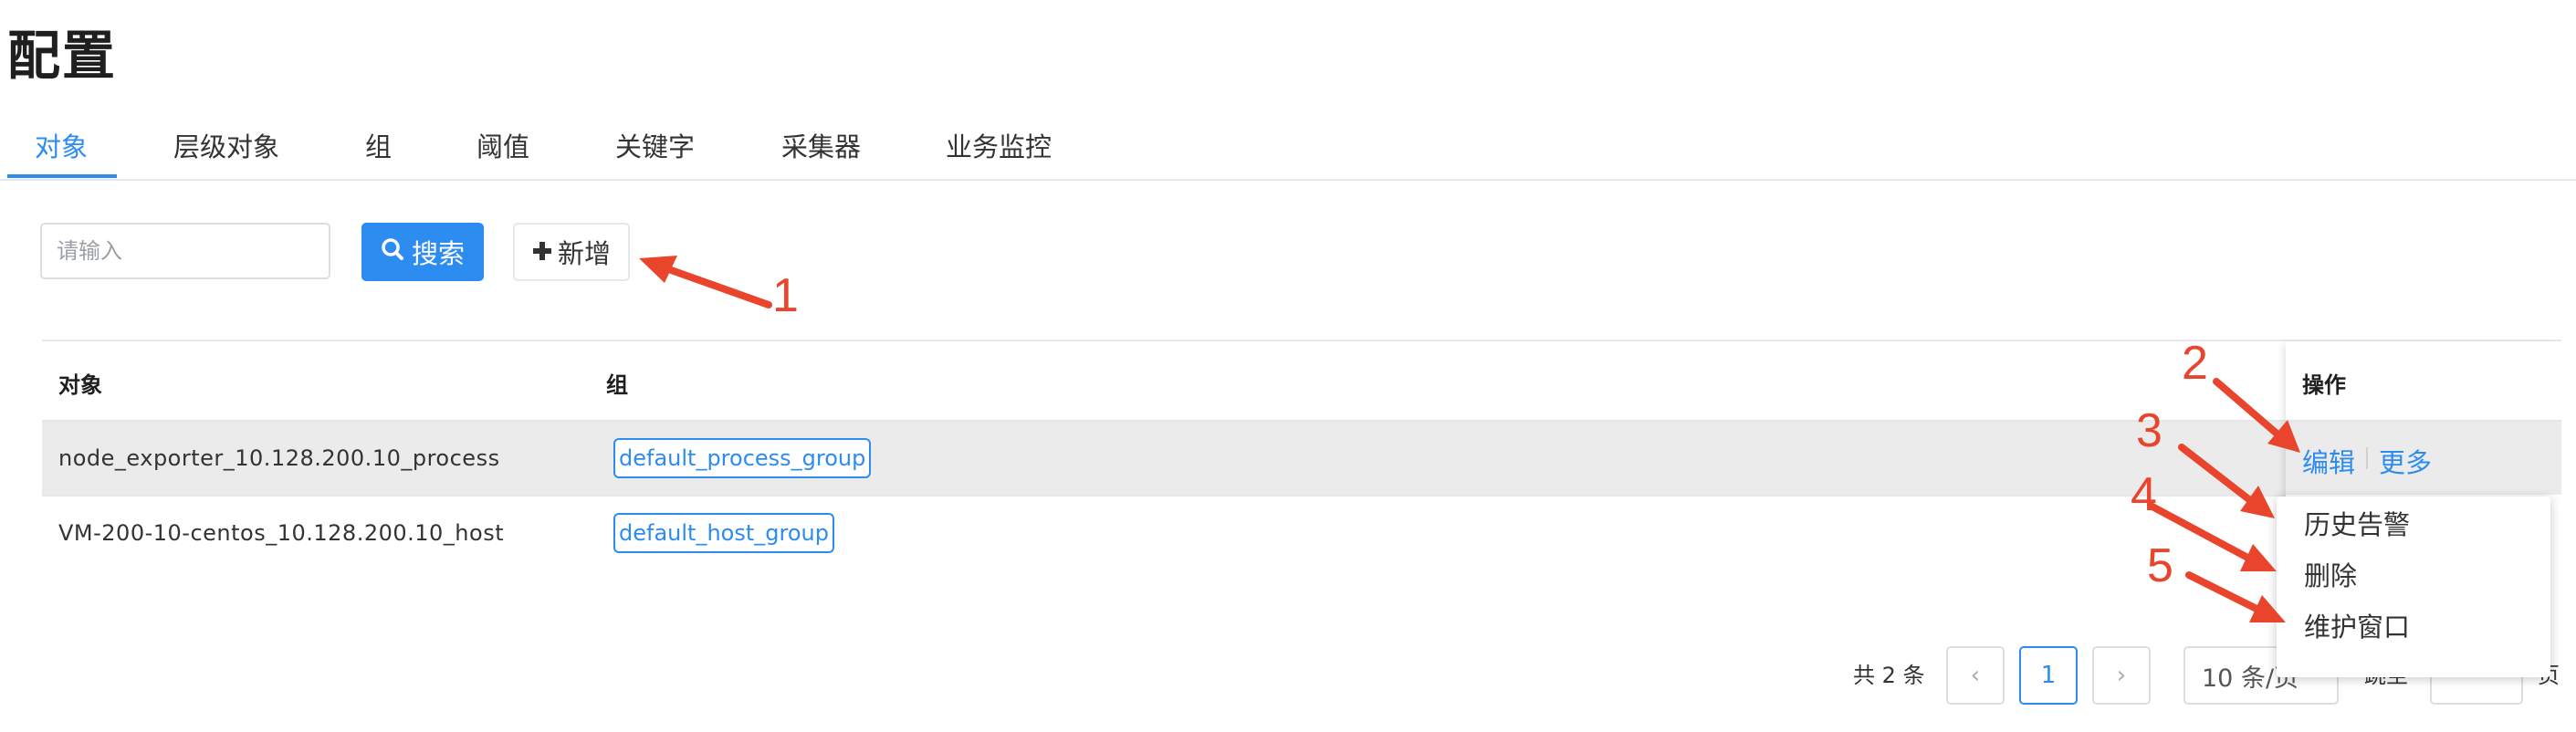  What do you see at coordinates (2149, 430) in the screenshot?
I see `annotation-number-3: 3` at bounding box center [2149, 430].